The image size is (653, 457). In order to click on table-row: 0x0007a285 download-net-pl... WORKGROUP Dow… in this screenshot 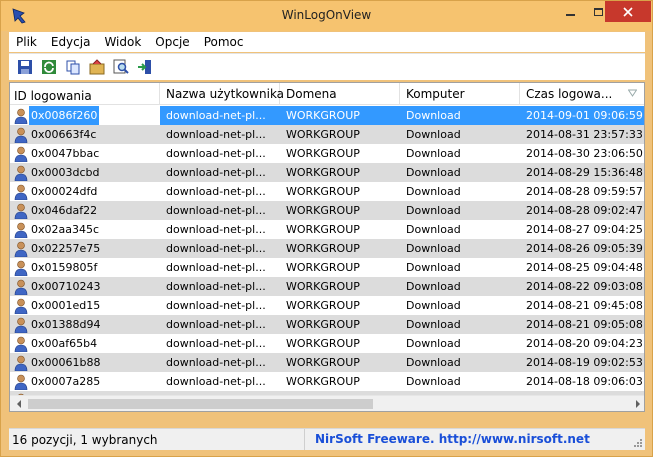, I will do `click(327, 381)`.